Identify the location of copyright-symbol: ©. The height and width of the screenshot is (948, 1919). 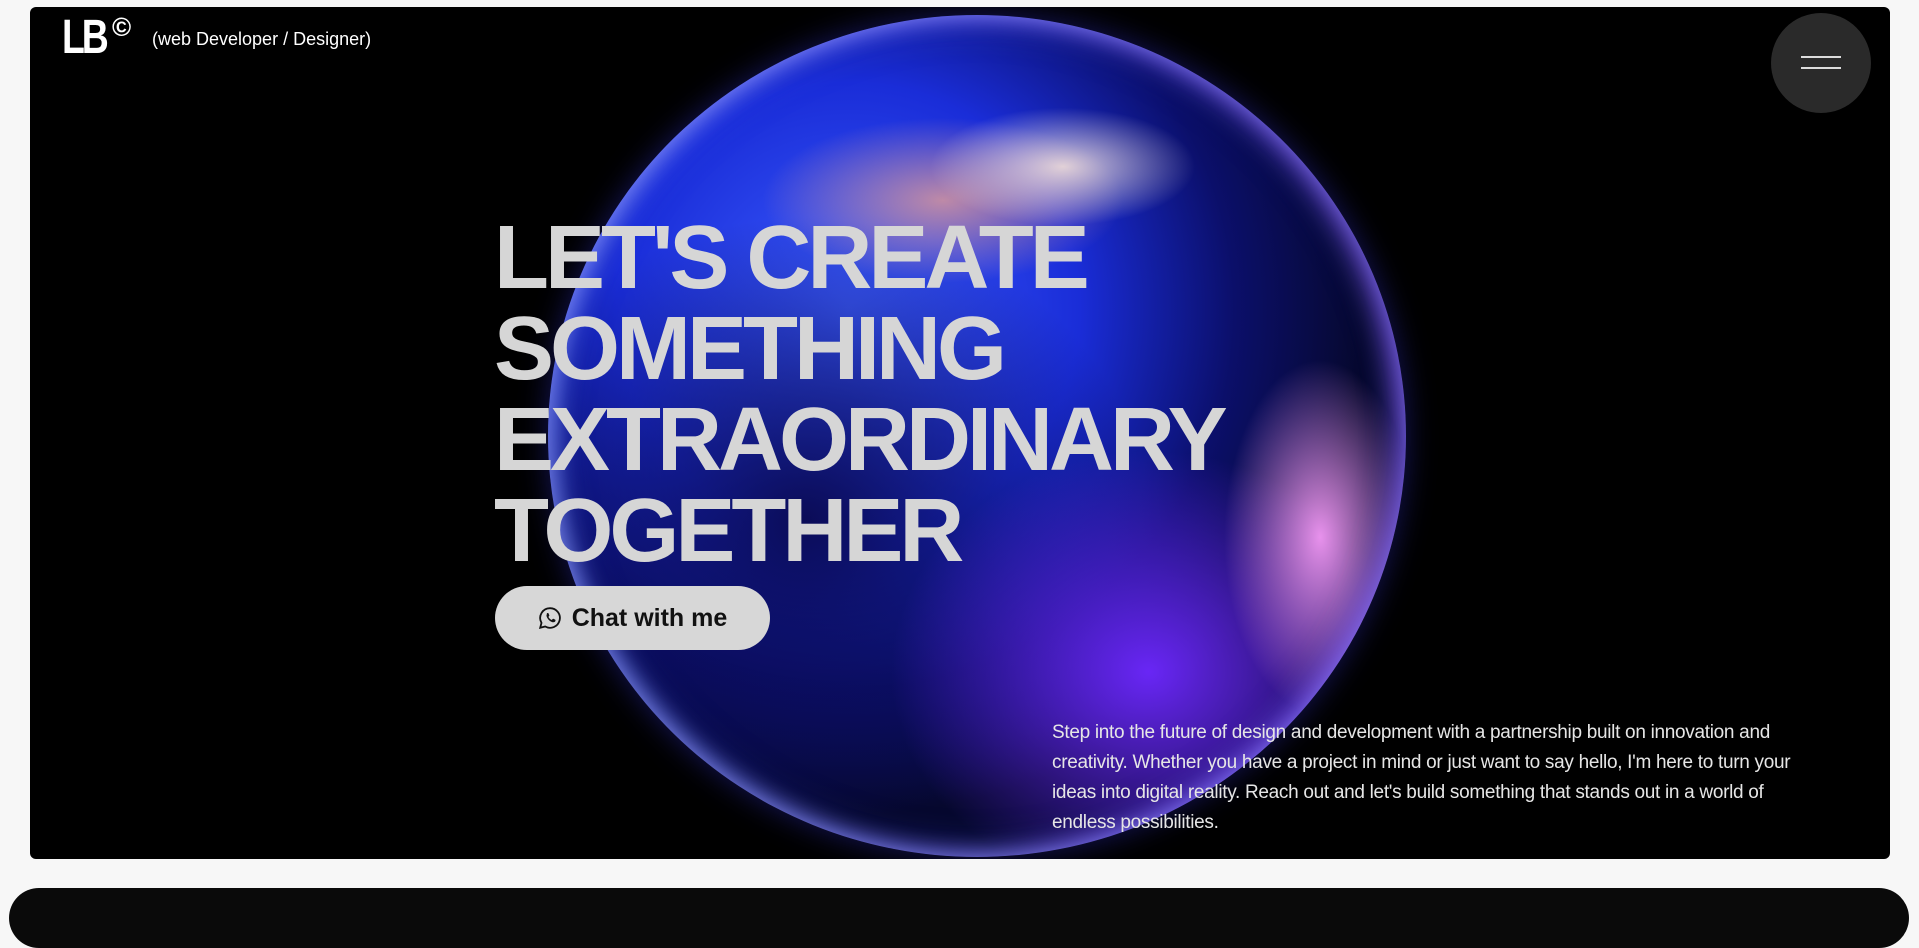
(122, 27).